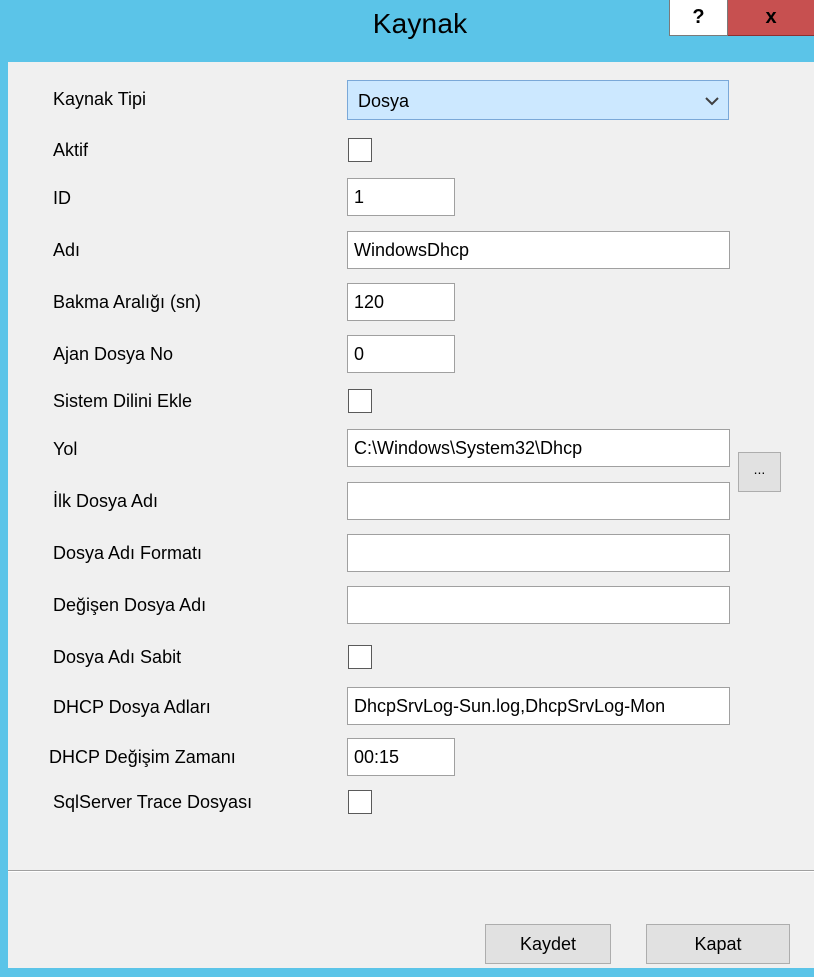  Describe the element at coordinates (106, 501) in the screenshot. I see `ilk-dosya-adi-label: İlk Dosya Adı` at that location.